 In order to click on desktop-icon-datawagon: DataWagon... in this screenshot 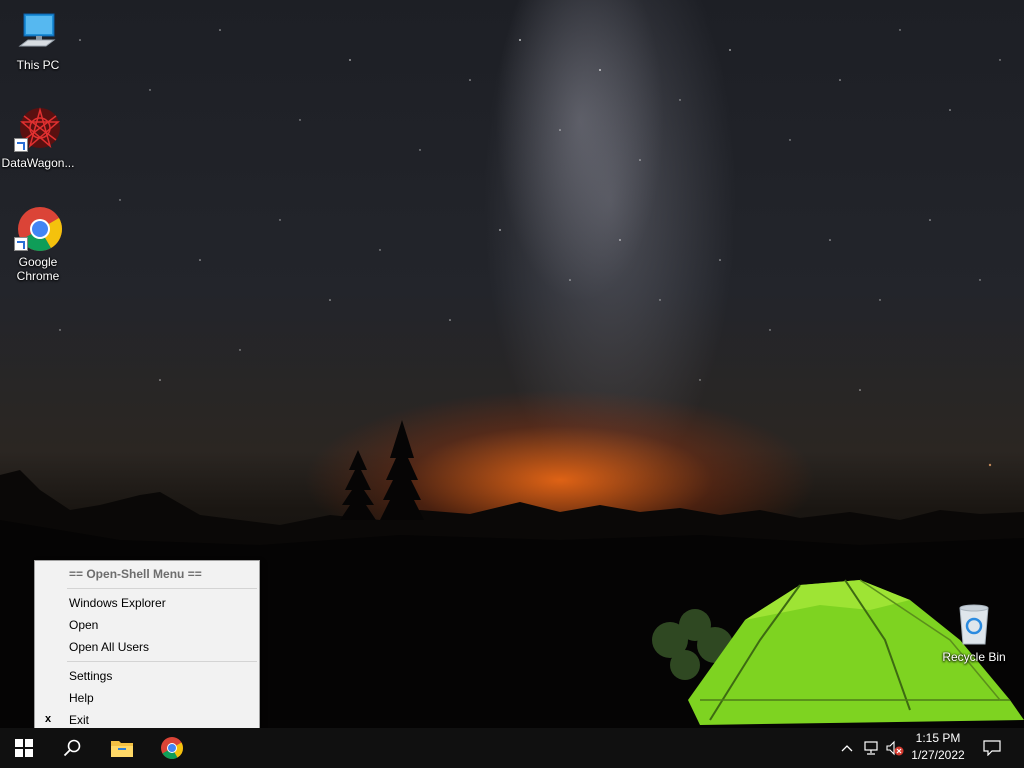, I will do `click(38, 138)`.